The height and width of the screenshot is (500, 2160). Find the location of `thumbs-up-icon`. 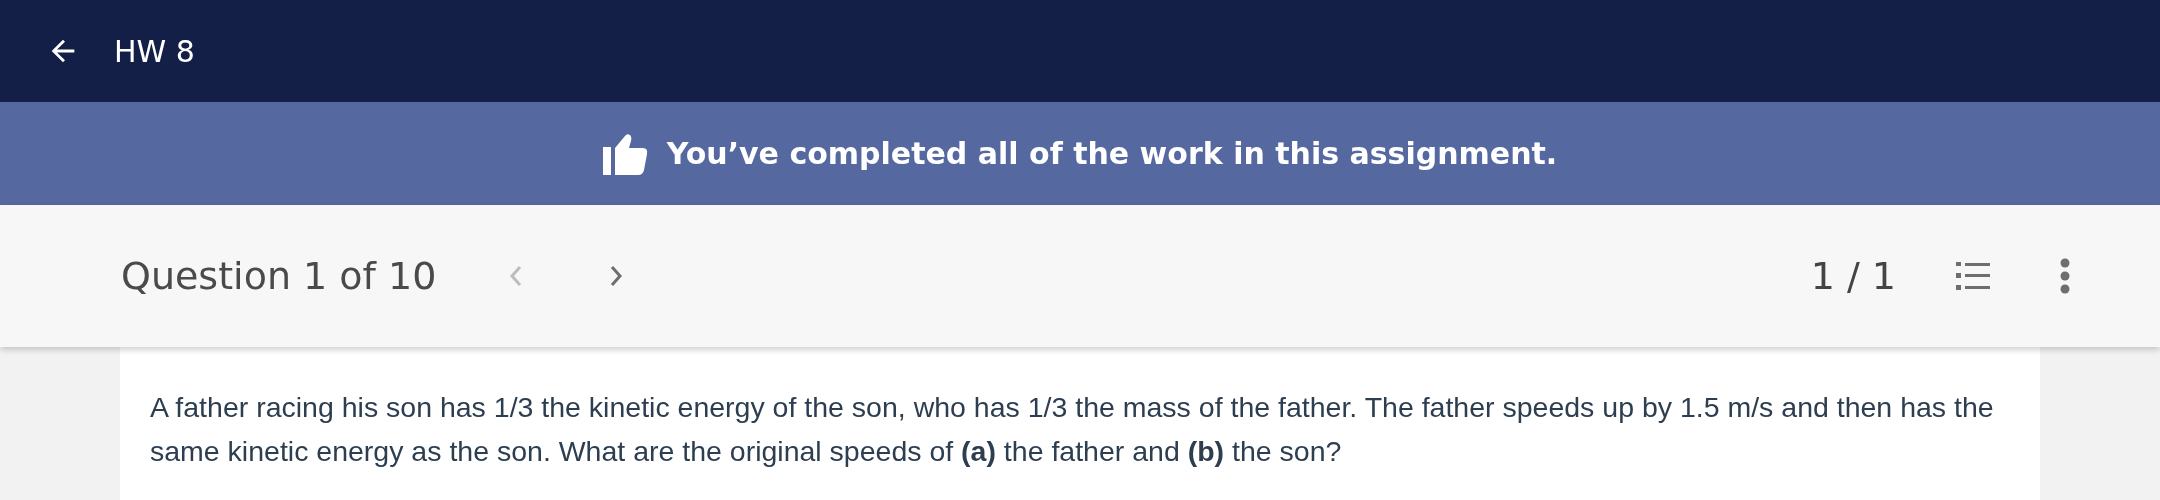

thumbs-up-icon is located at coordinates (625, 153).